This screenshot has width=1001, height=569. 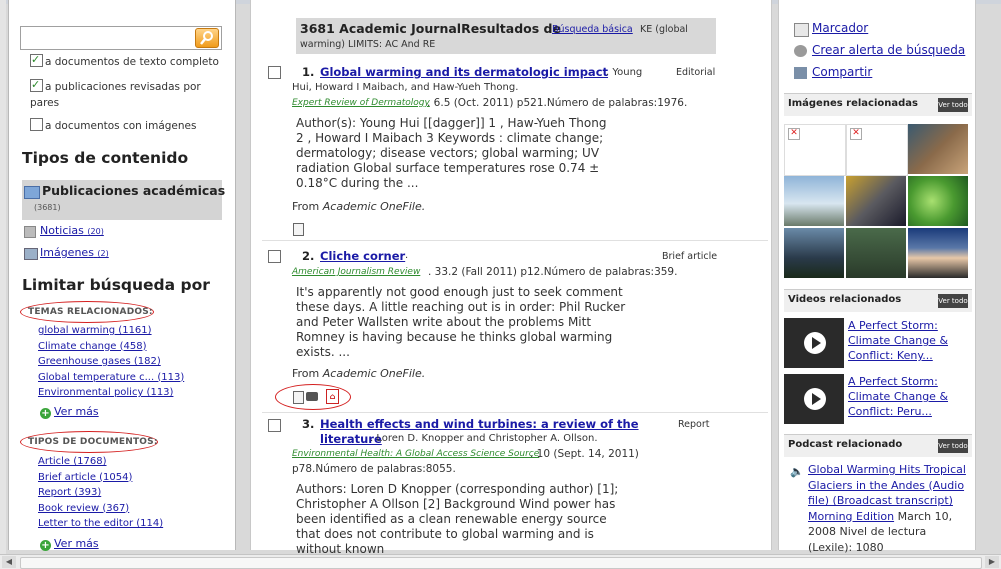 What do you see at coordinates (32, 192) in the screenshot?
I see `journal-icon` at bounding box center [32, 192].